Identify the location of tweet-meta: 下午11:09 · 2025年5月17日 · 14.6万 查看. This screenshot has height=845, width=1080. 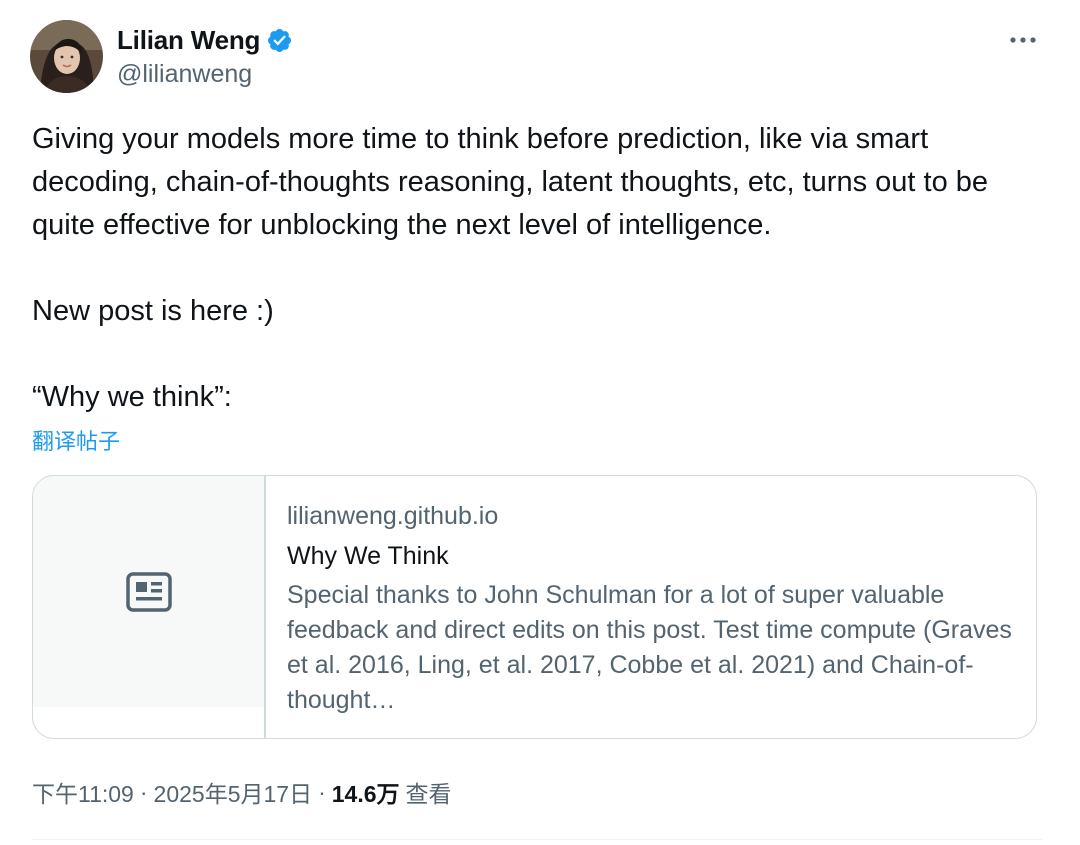
(242, 792).